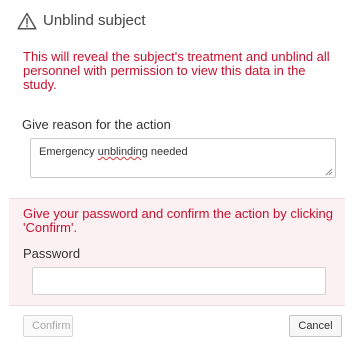 The height and width of the screenshot is (342, 352). Describe the element at coordinates (48, 326) in the screenshot. I see `confirm-button: Confirm` at that location.